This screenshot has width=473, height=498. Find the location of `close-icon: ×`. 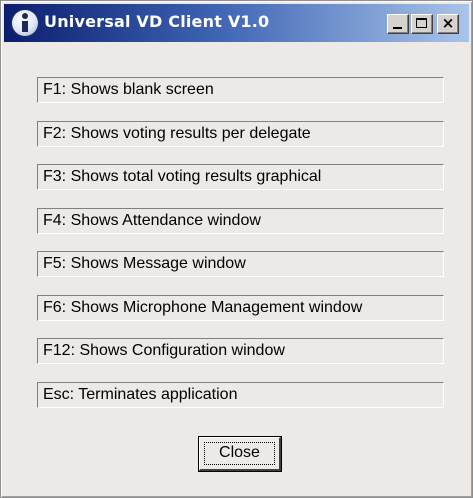

close-icon: × is located at coordinates (448, 23).